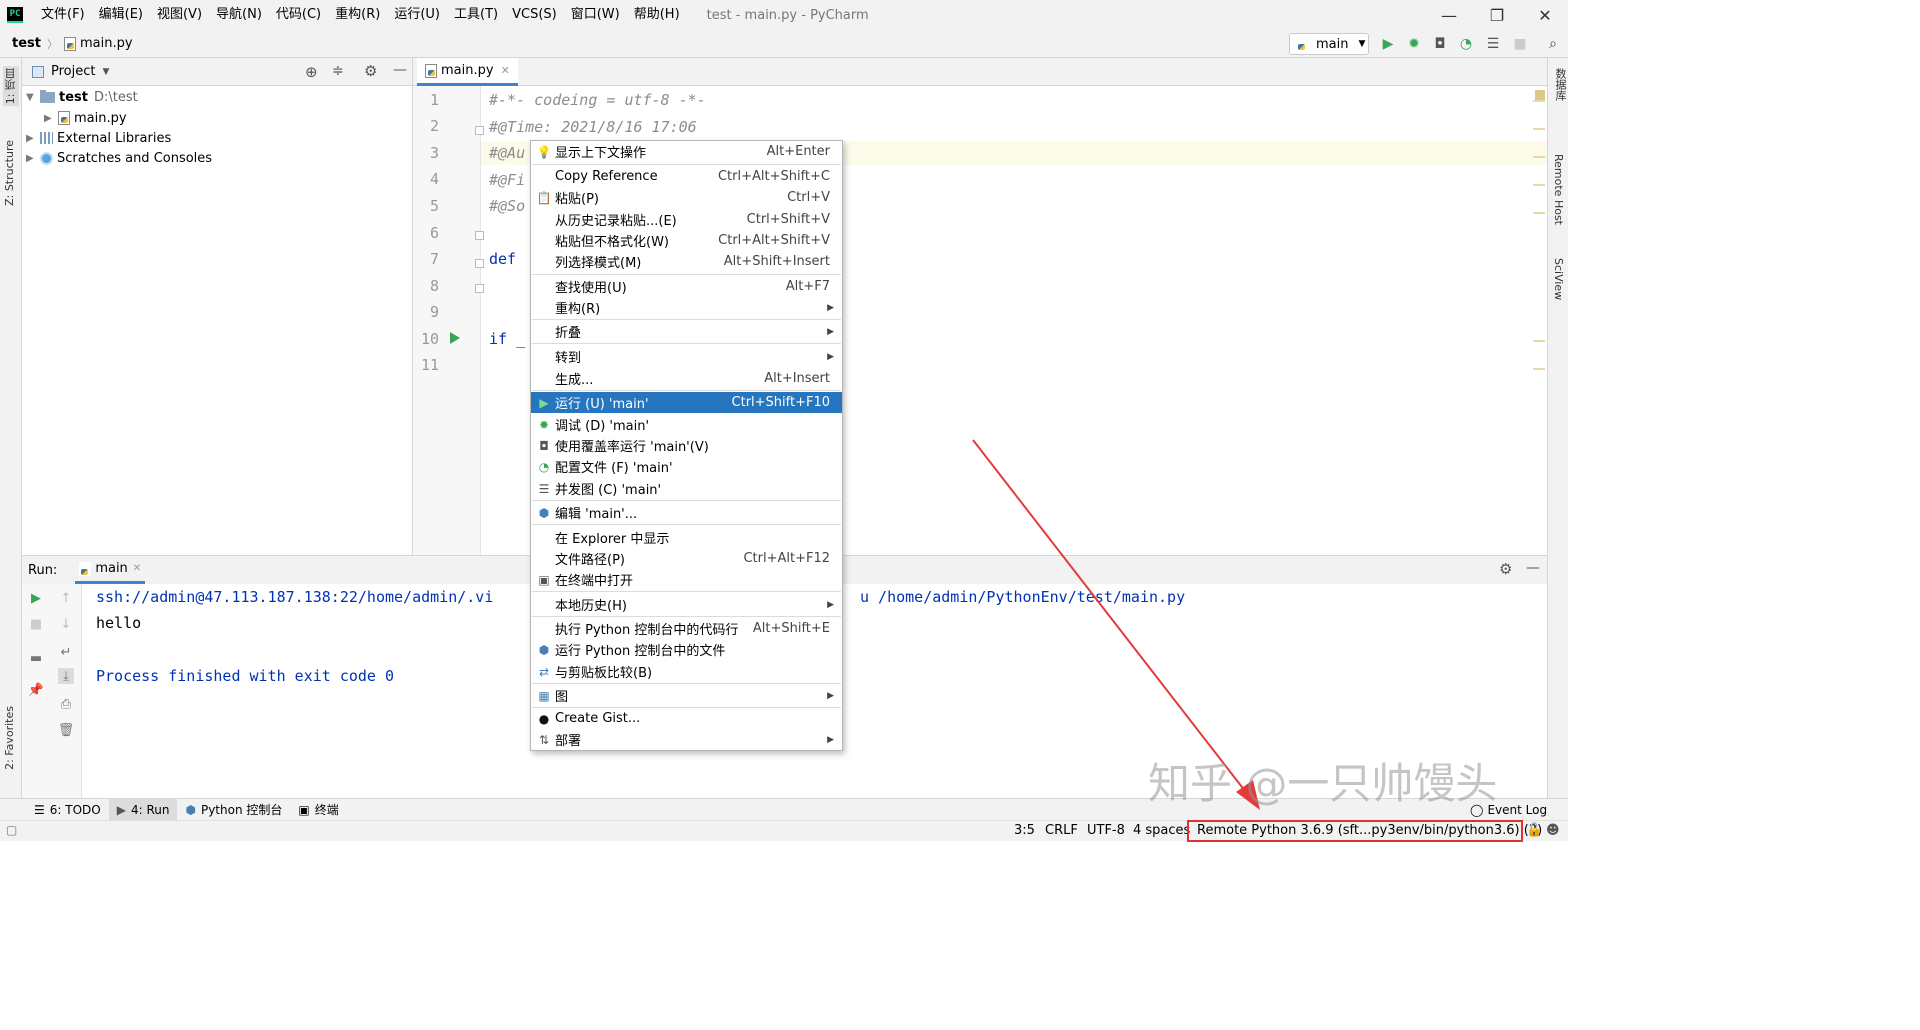 The width and height of the screenshot is (1920, 1030). What do you see at coordinates (1466, 44) in the screenshot?
I see `profile-icon: ◔` at bounding box center [1466, 44].